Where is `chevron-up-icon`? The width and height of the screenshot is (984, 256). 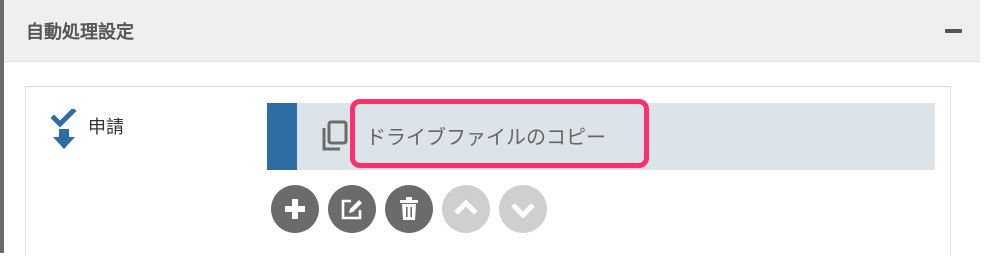
chevron-up-icon is located at coordinates (466, 207).